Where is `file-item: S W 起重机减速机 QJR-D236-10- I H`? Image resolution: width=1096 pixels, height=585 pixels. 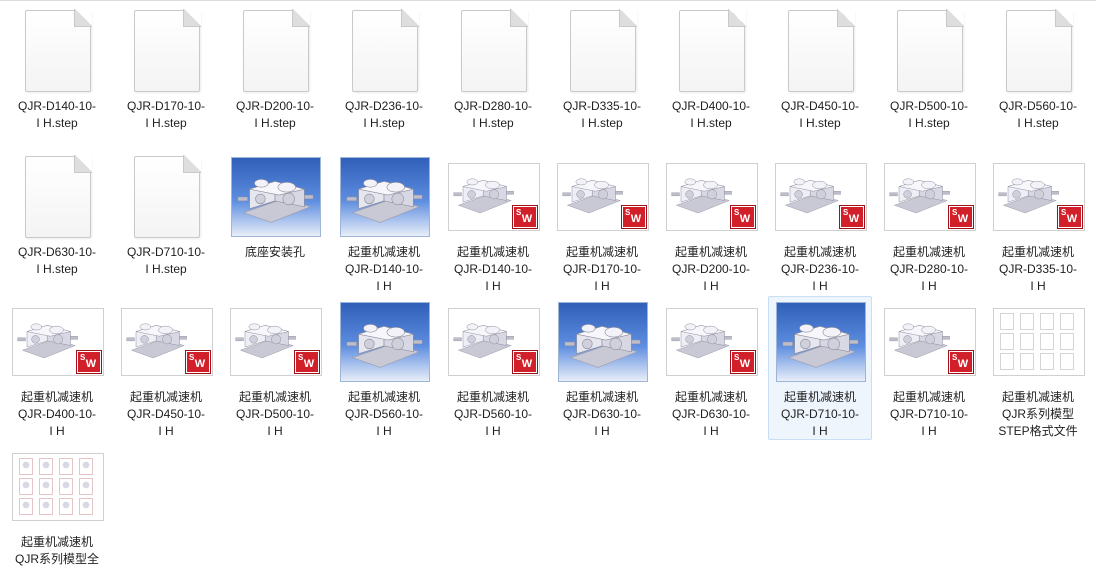 file-item: S W 起重机减速机 QJR-D236-10- I H is located at coordinates (820, 223).